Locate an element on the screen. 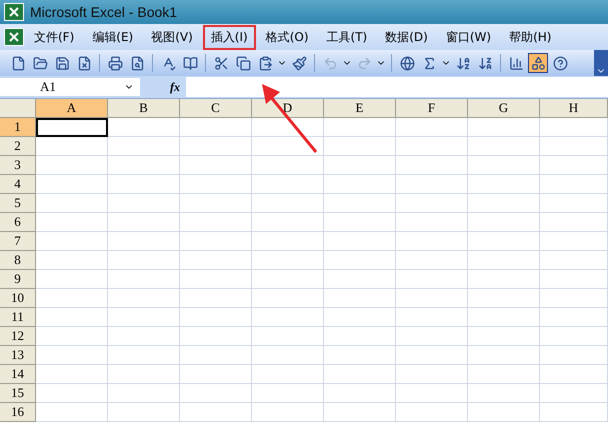 The image size is (608, 427). row-header: 5 is located at coordinates (18, 203).